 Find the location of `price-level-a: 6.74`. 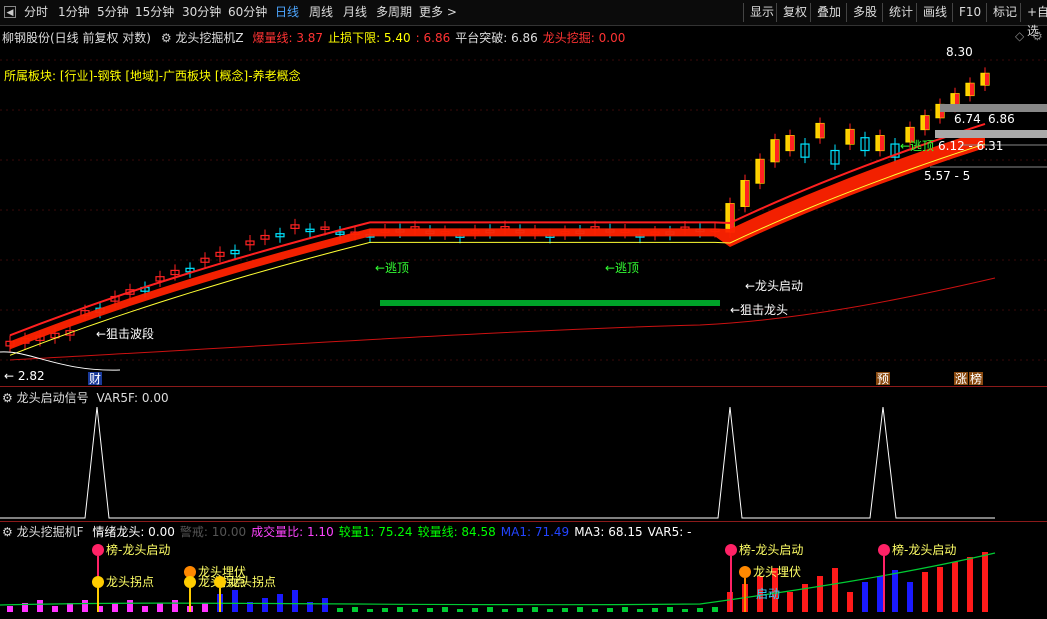

price-level-a: 6.74 is located at coordinates (967, 119).